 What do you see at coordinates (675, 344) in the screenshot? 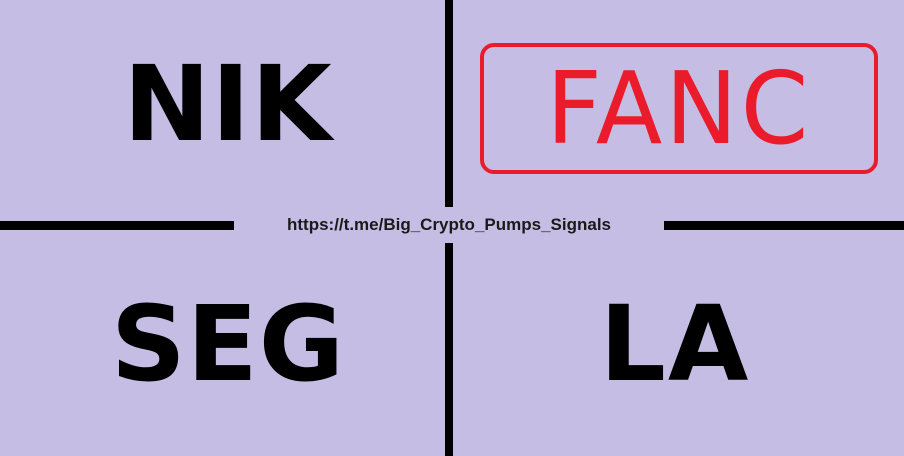
I see `bottom-right-label: LA` at bounding box center [675, 344].